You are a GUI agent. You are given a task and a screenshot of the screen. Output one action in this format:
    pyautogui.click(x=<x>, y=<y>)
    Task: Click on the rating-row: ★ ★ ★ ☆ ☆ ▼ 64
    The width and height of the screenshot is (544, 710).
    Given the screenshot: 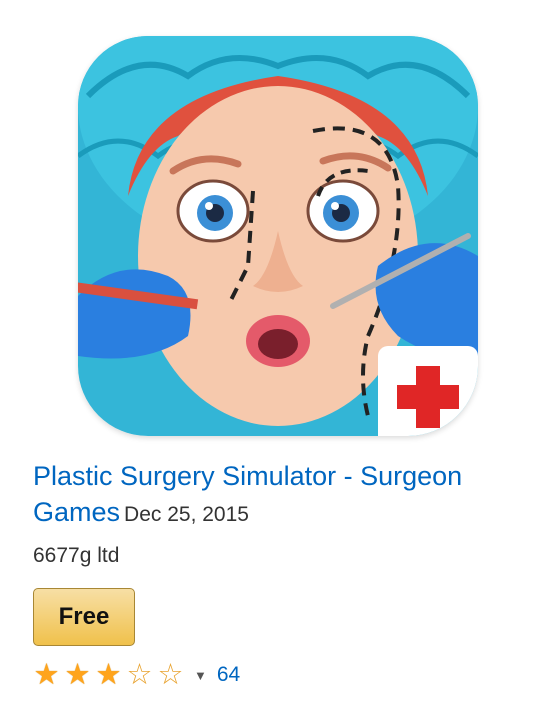 What is the action you would take?
    pyautogui.click(x=136, y=675)
    